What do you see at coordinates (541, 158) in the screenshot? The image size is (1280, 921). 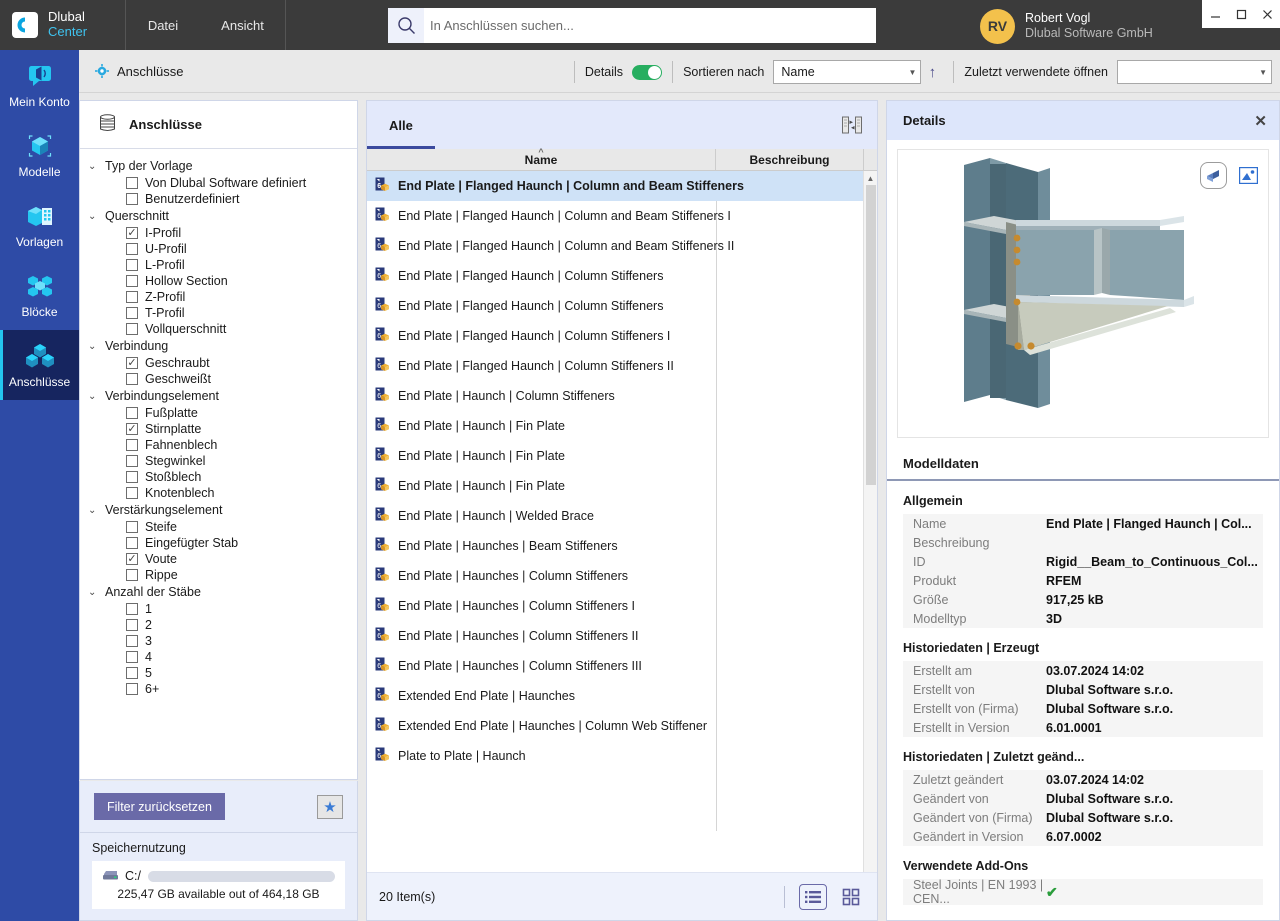 I see `column-header-name: ^ Name` at bounding box center [541, 158].